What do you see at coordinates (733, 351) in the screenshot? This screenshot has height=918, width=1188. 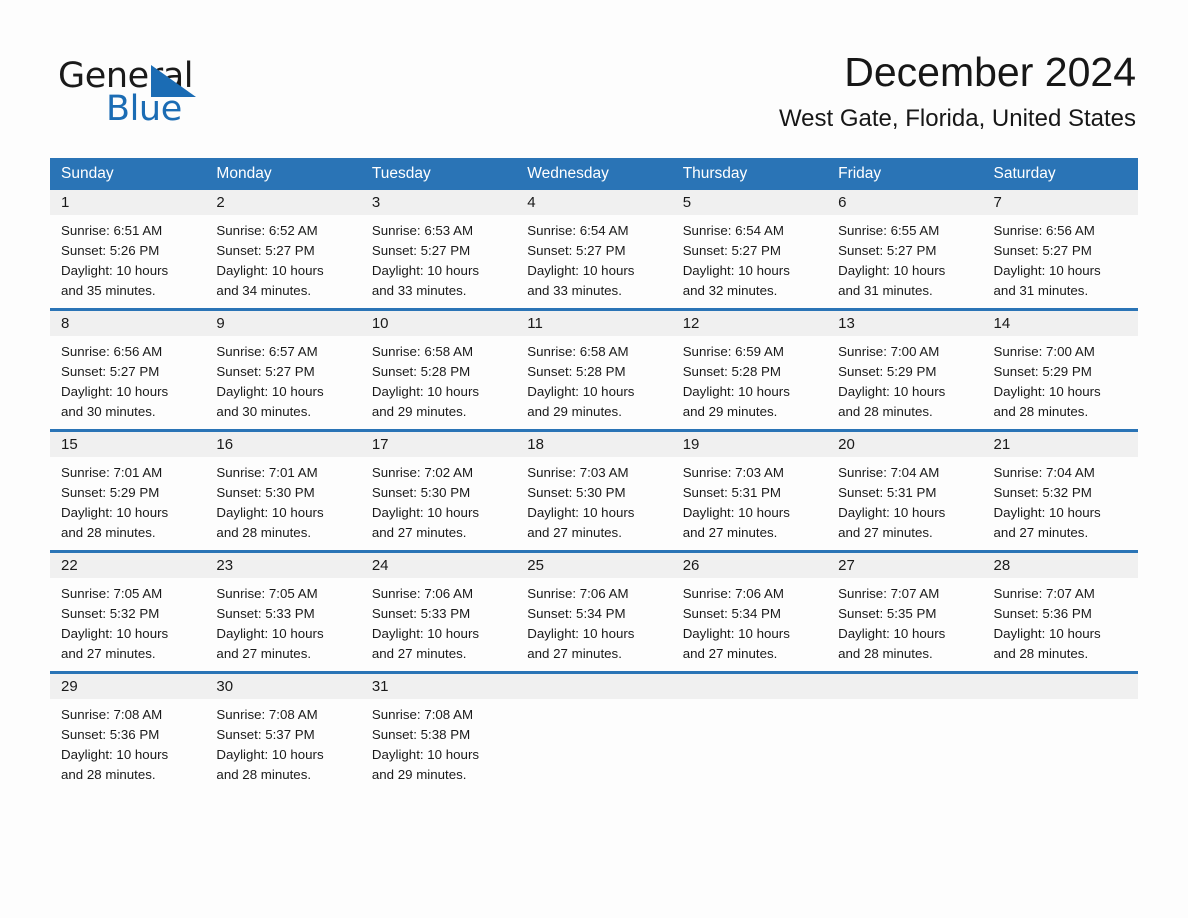 I see `sunrise-text: Sunrise: 6:59 AM` at bounding box center [733, 351].